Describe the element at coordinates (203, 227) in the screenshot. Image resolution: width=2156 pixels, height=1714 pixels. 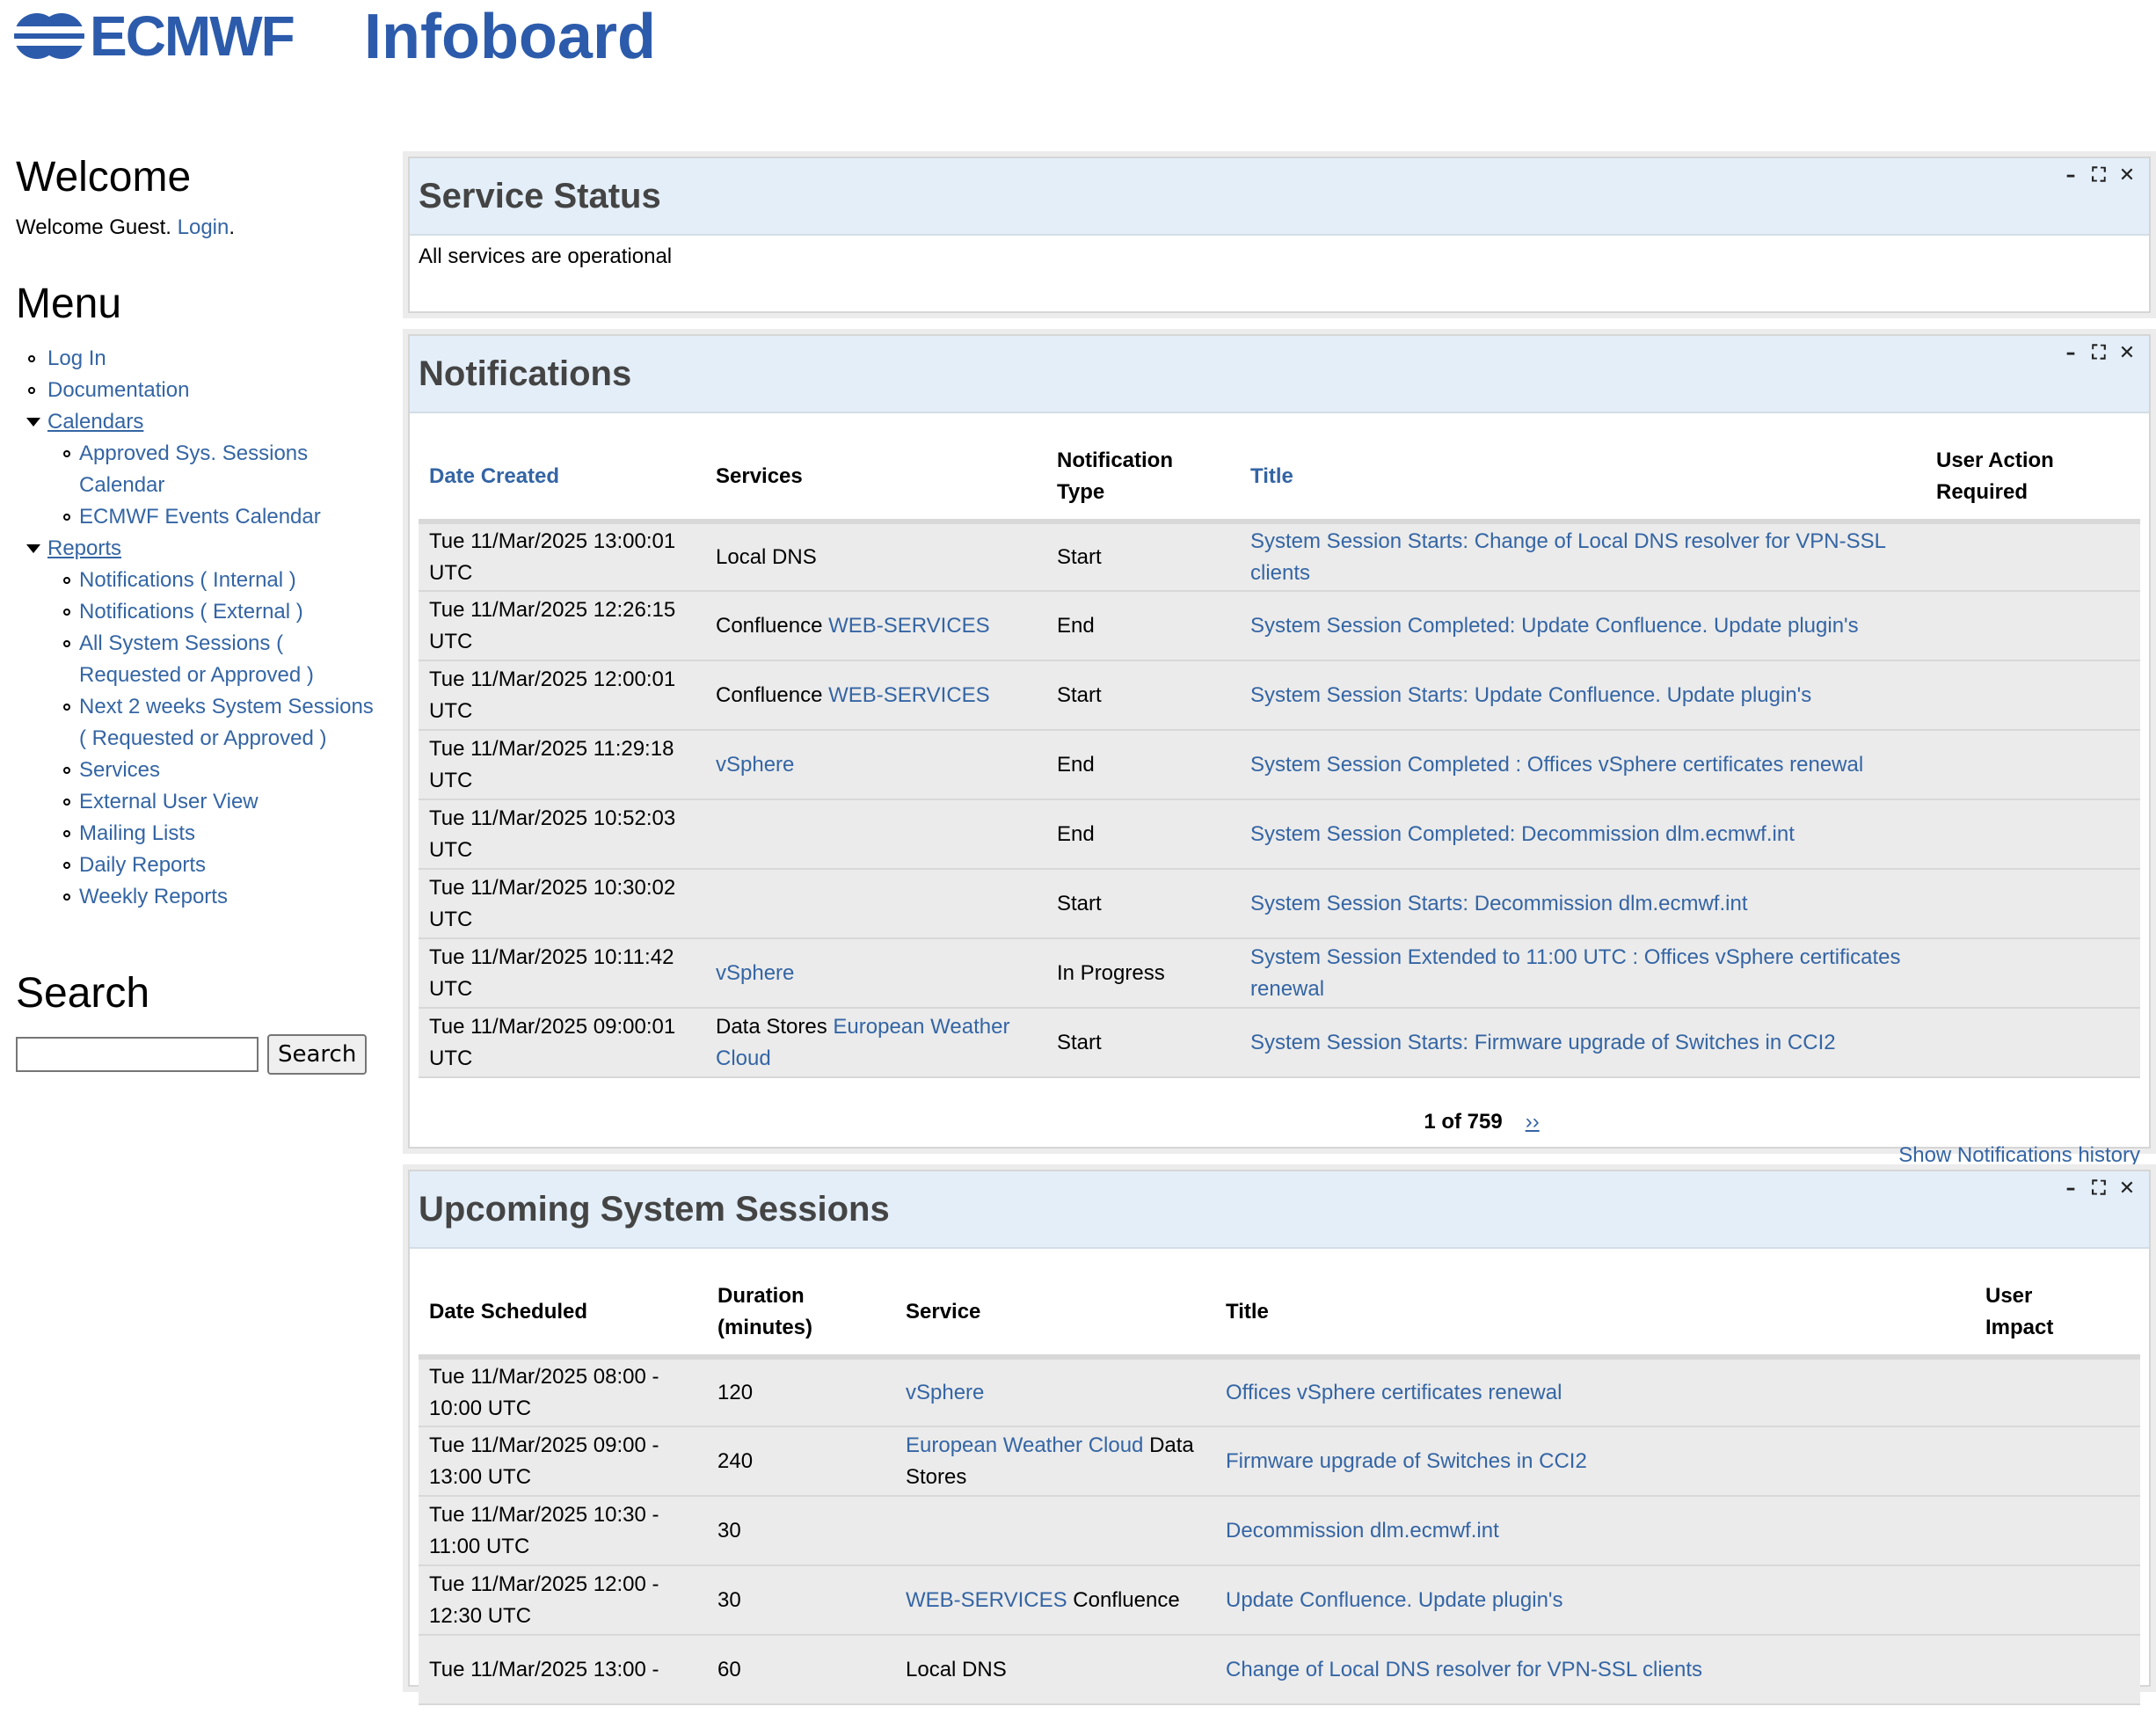
I see `login-link: Login` at that location.